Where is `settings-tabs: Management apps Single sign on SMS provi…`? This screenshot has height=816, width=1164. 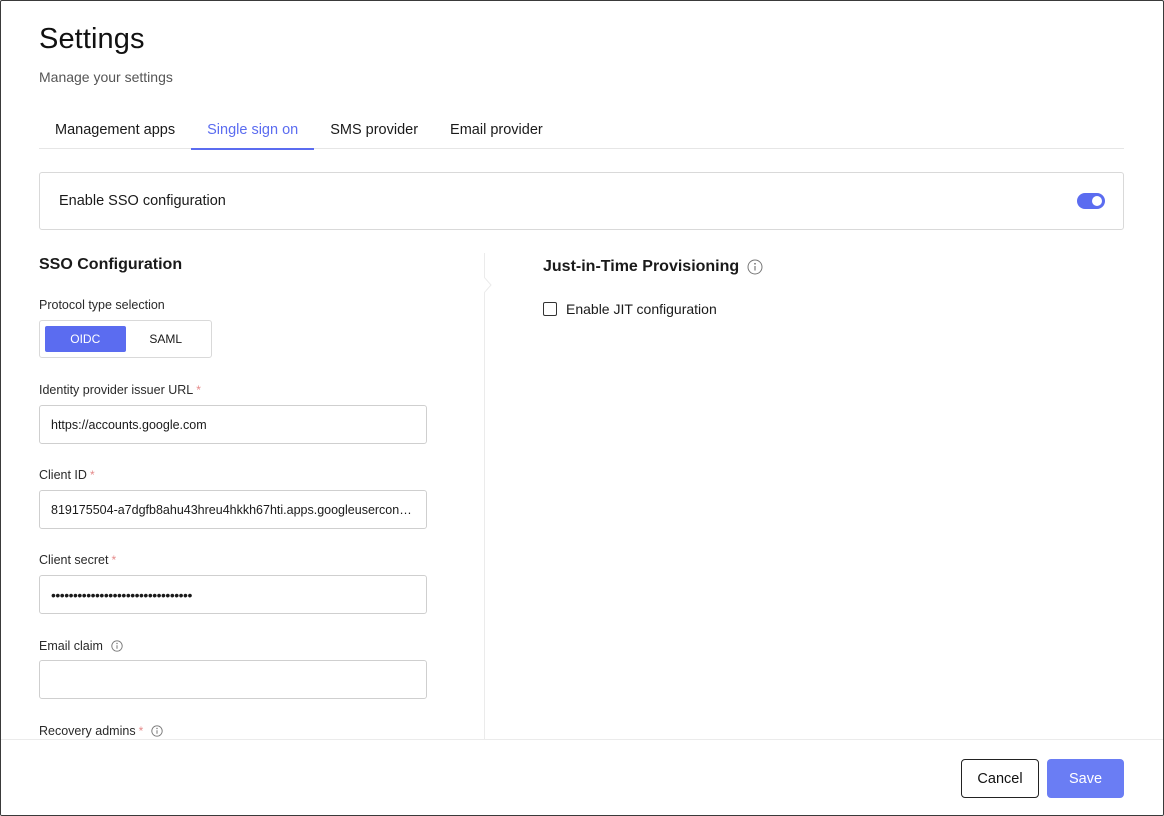
settings-tabs: Management apps Single sign on SMS provi… is located at coordinates (581, 131).